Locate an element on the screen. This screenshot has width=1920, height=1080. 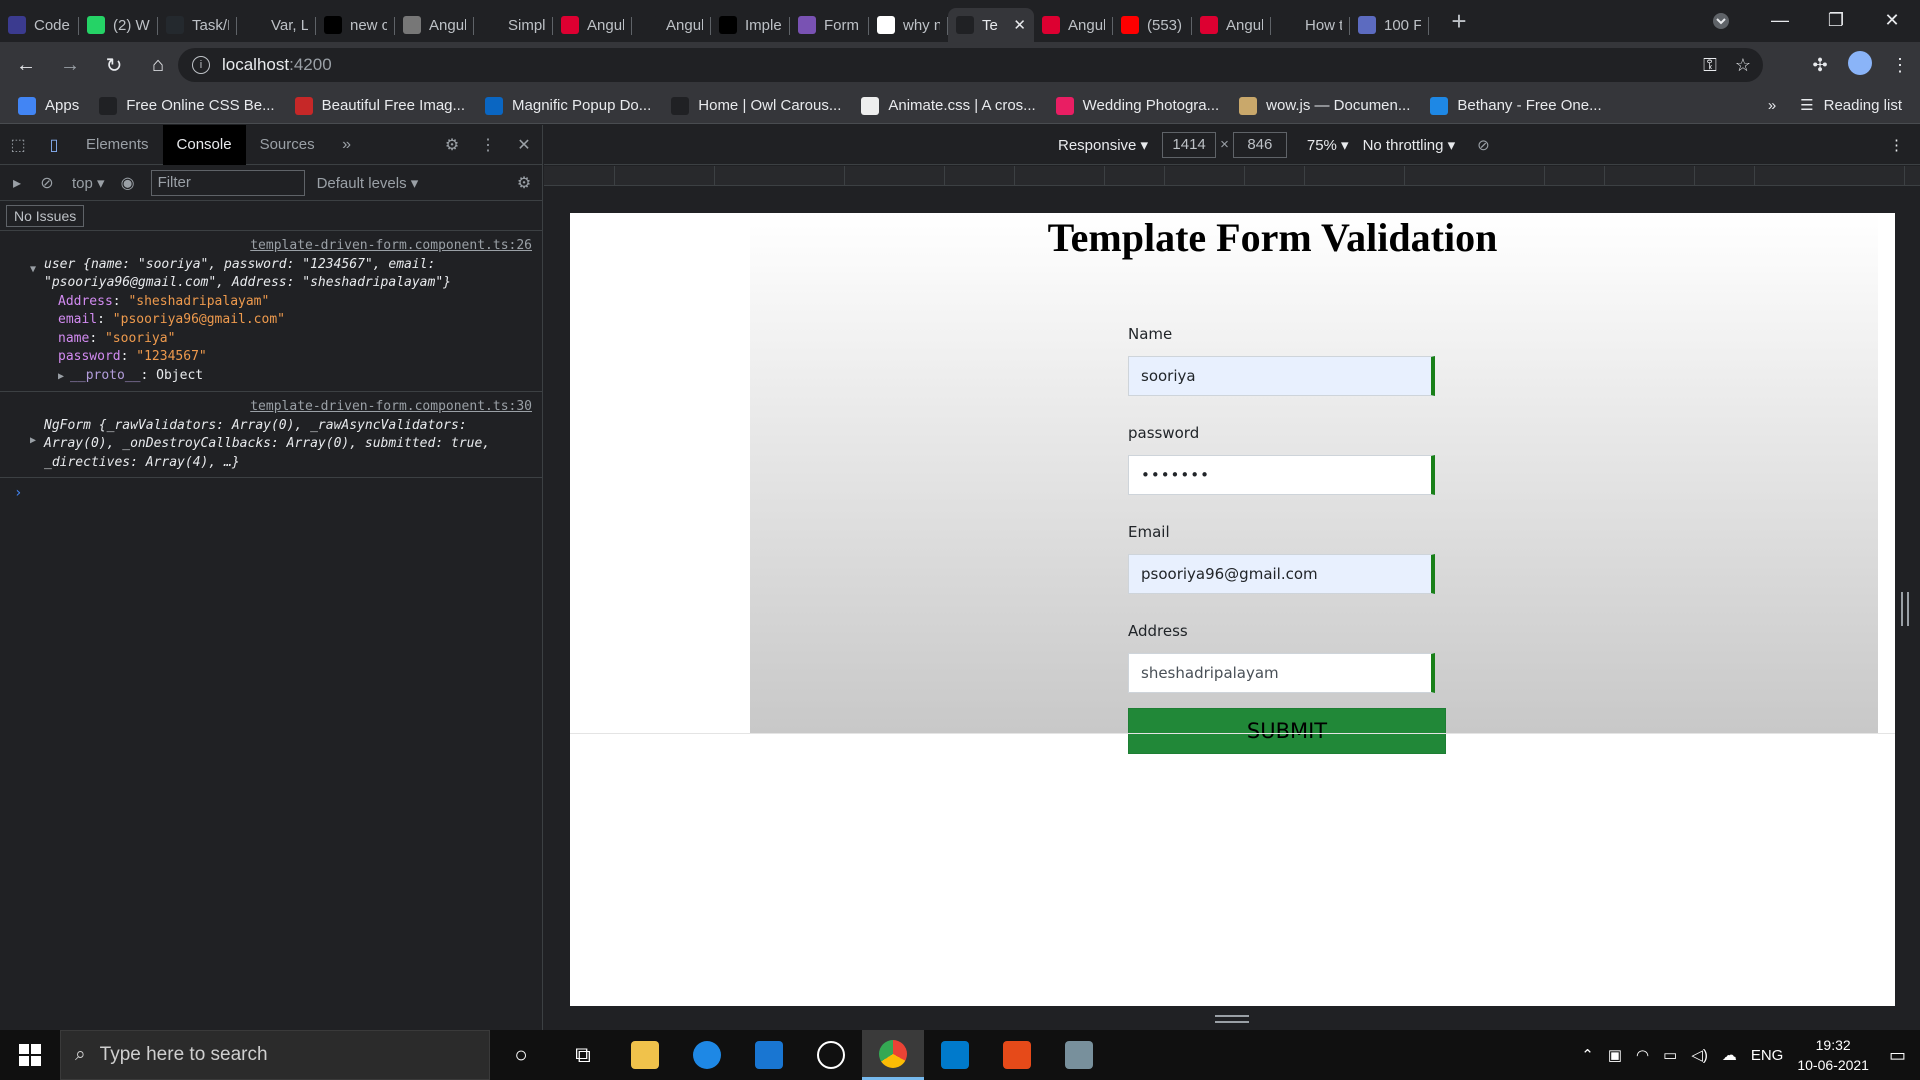
tab-search-icon is located at coordinates (1721, 21).